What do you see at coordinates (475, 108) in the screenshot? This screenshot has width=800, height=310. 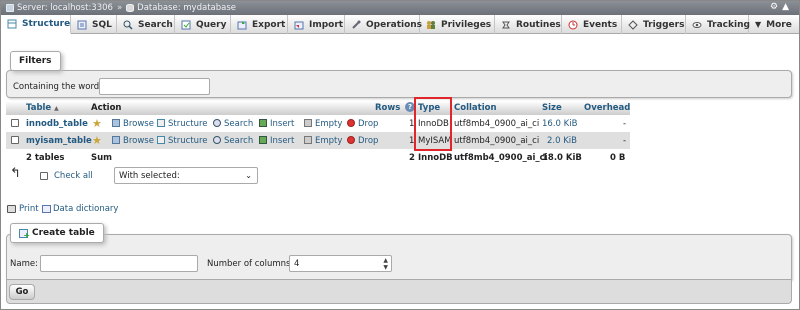 I see `header-collation: Collation` at bounding box center [475, 108].